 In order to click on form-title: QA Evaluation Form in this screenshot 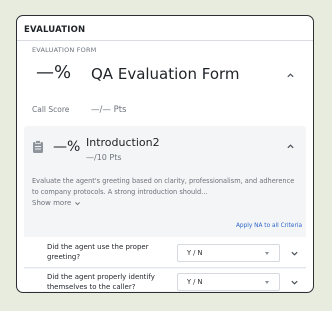, I will do `click(165, 74)`.